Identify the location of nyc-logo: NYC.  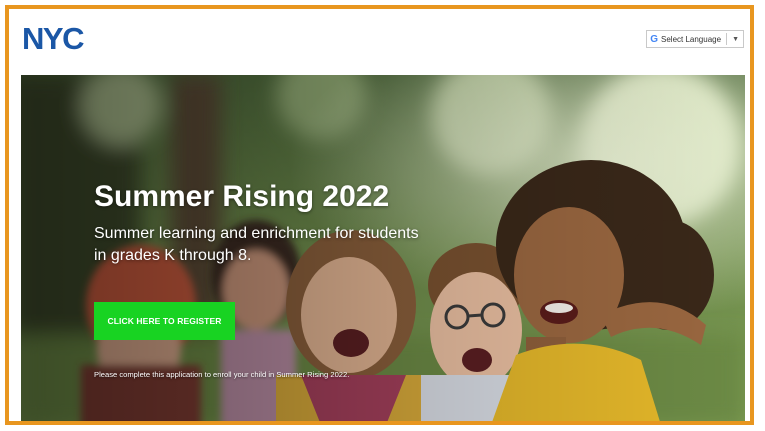
(61, 37).